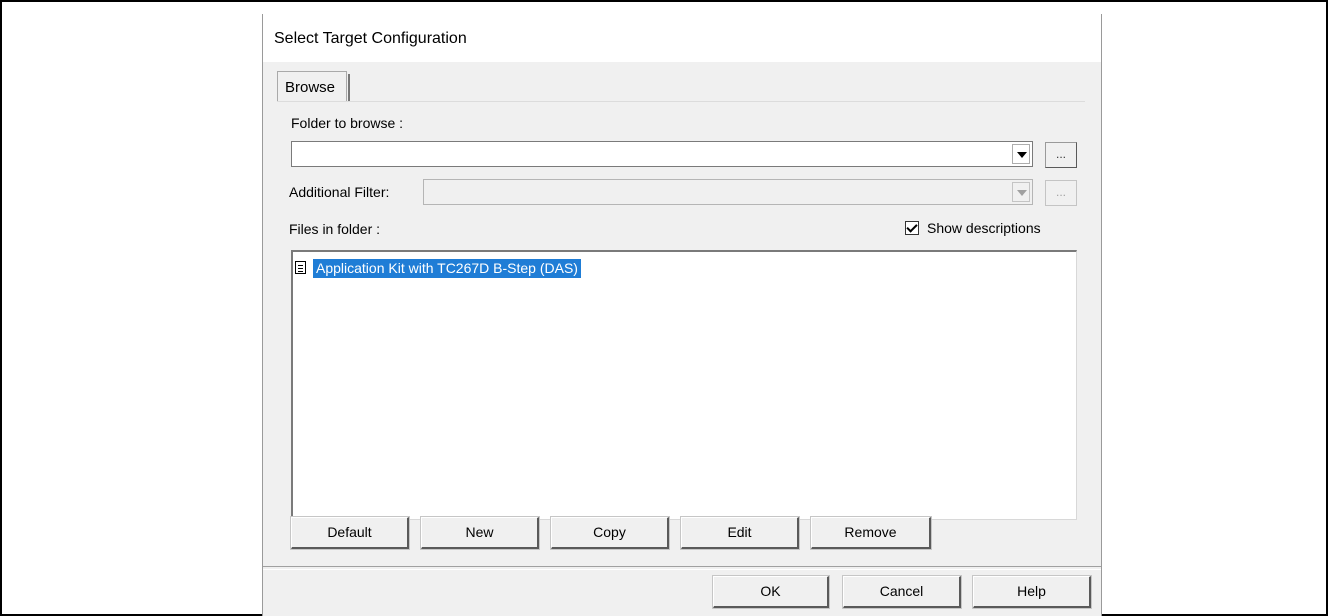 The image size is (1328, 616). Describe the element at coordinates (310, 87) in the screenshot. I see `tab-browse-label: Browse` at that location.